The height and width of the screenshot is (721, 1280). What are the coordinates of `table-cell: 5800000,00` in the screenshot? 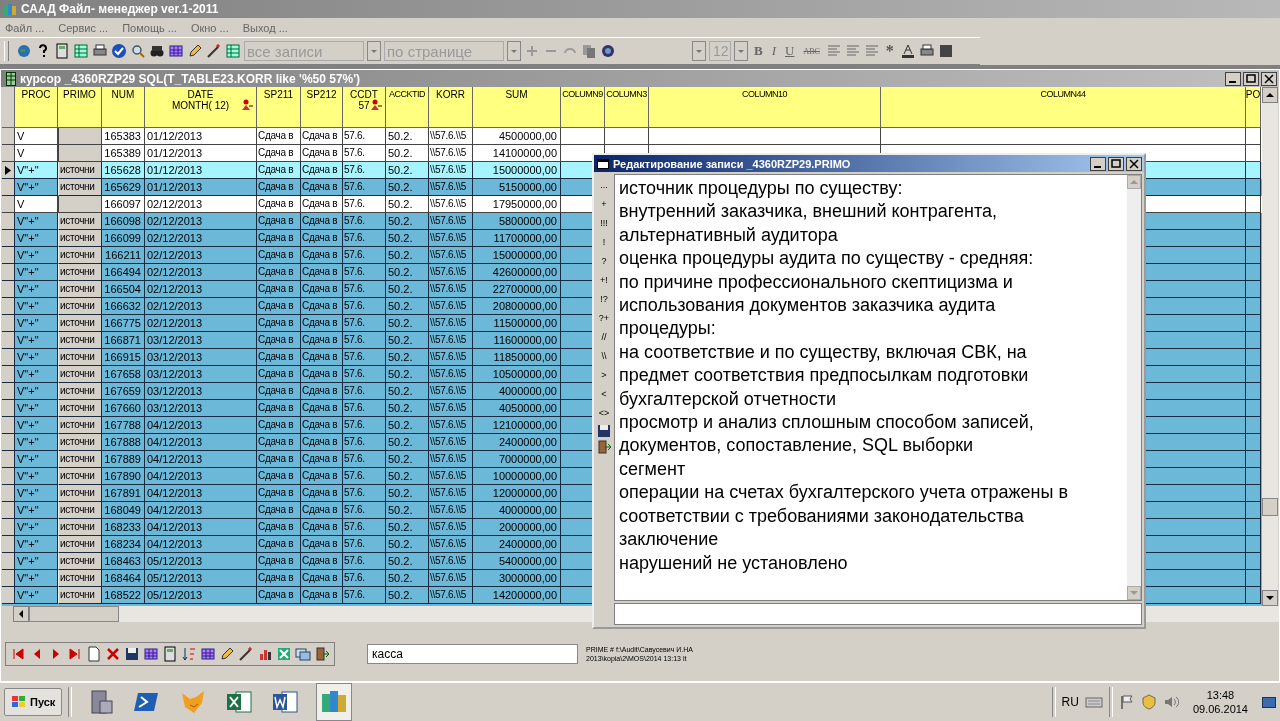 It's located at (527, 221).